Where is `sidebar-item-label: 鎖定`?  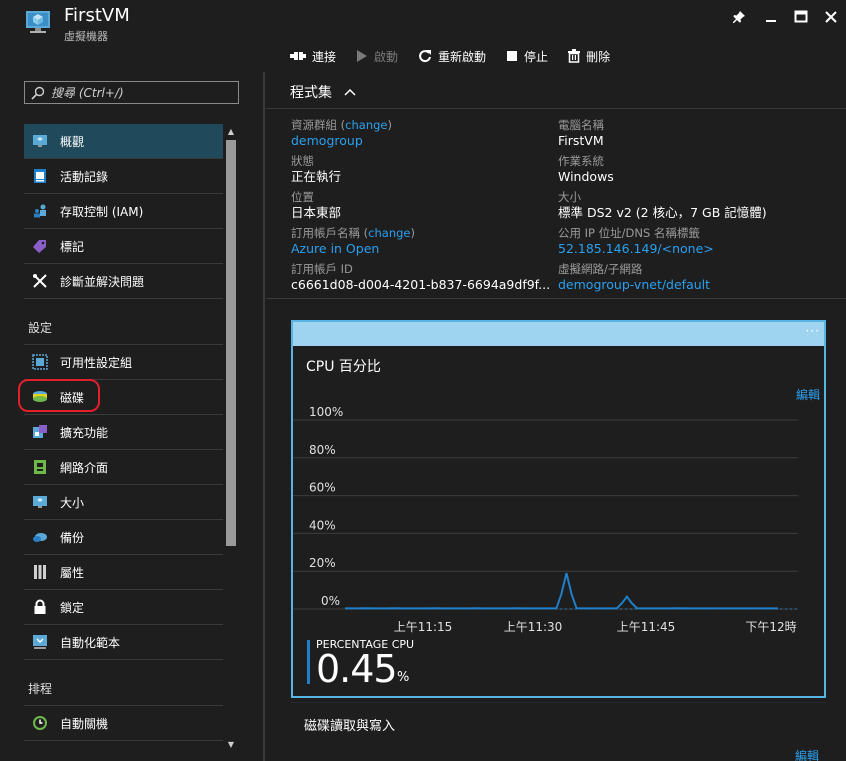 sidebar-item-label: 鎖定 is located at coordinates (72, 607).